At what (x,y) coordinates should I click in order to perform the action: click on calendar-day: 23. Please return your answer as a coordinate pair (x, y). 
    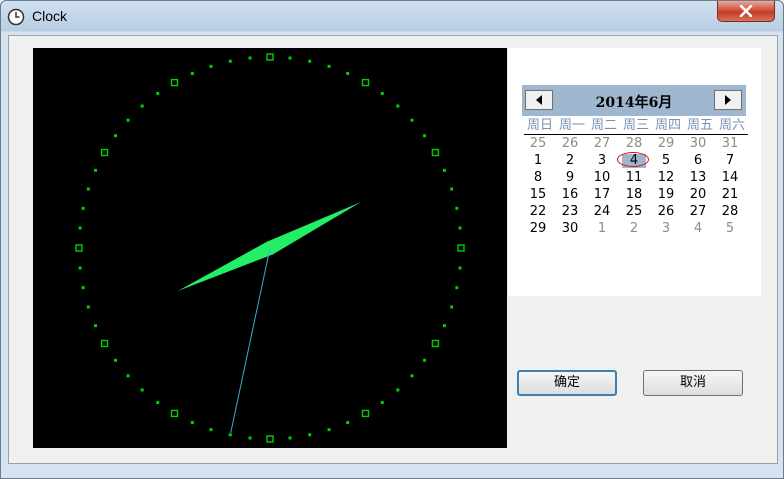
    Looking at the image, I should click on (570, 211).